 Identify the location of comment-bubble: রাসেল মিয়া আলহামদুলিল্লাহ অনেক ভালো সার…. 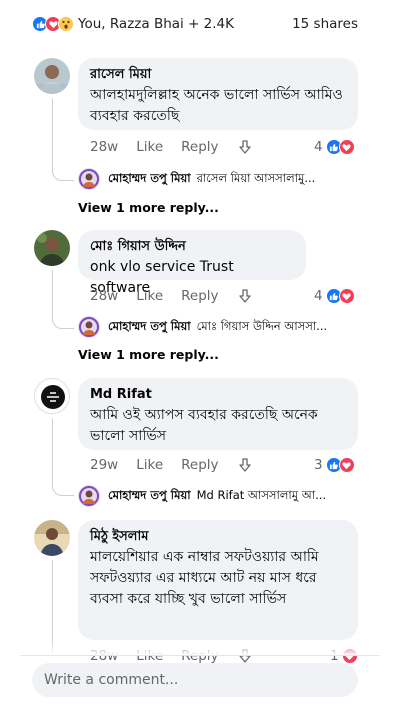
(218, 94).